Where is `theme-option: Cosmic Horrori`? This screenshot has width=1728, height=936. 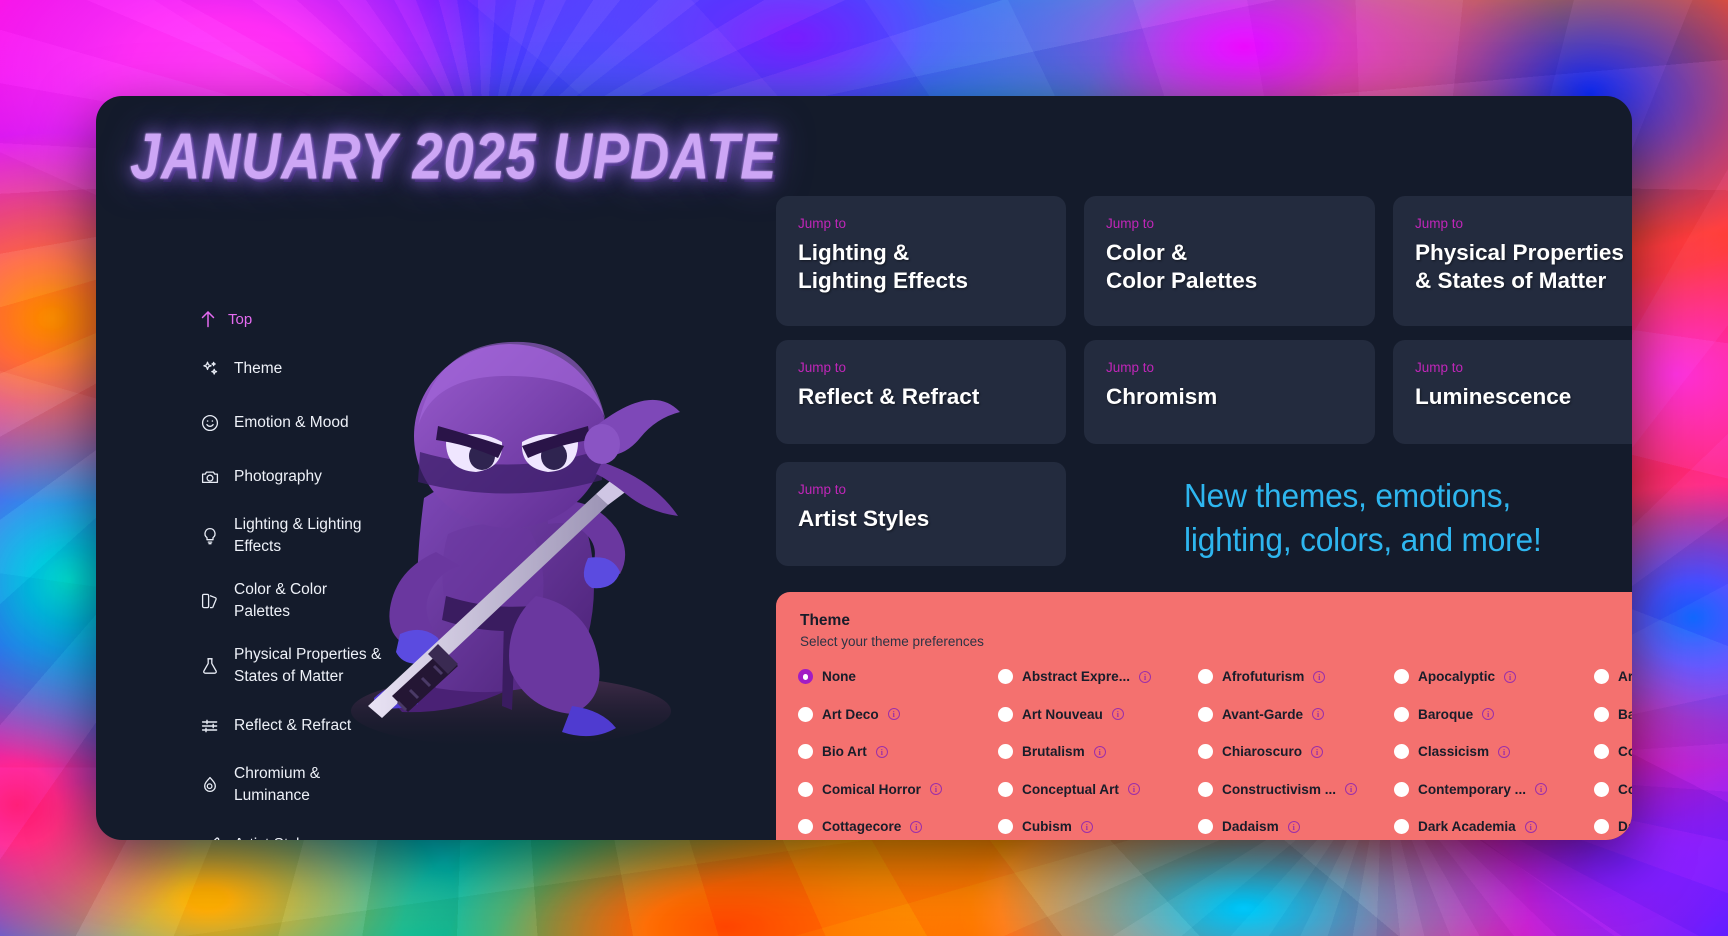 theme-option: Cosmic Horrori is located at coordinates (1613, 790).